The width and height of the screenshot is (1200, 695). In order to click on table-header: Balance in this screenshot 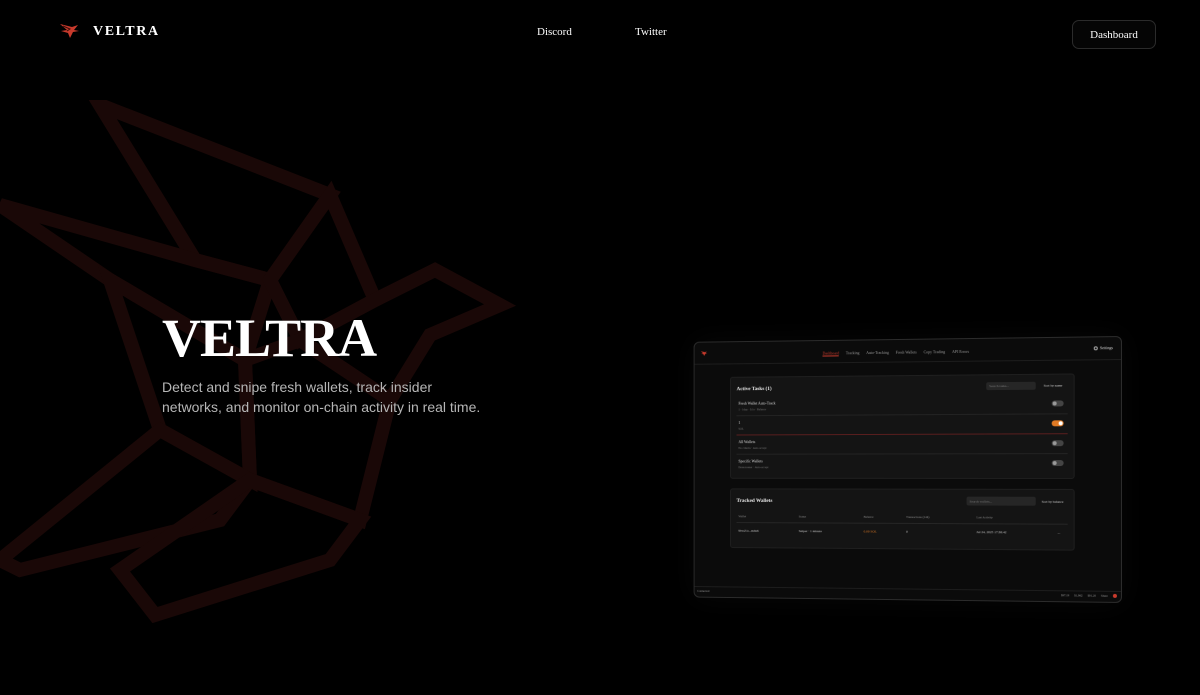, I will do `click(868, 516)`.